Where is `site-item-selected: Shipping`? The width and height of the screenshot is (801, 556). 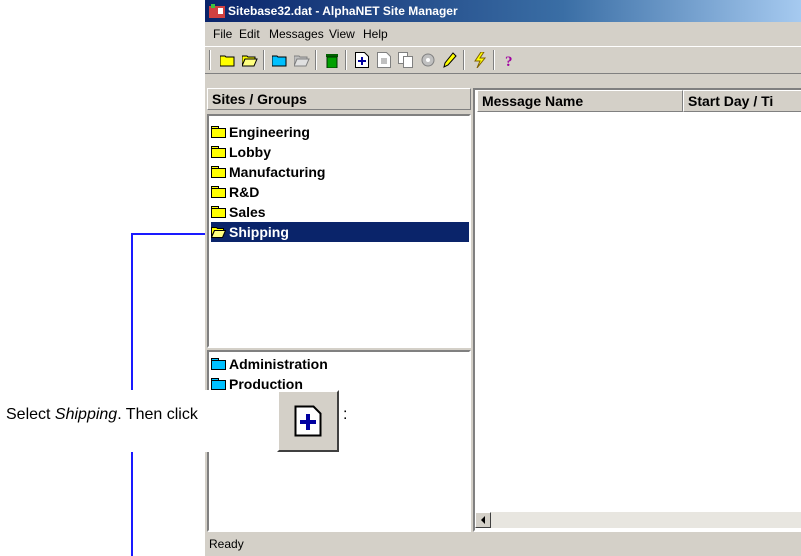
site-item-selected: Shipping is located at coordinates (340, 232).